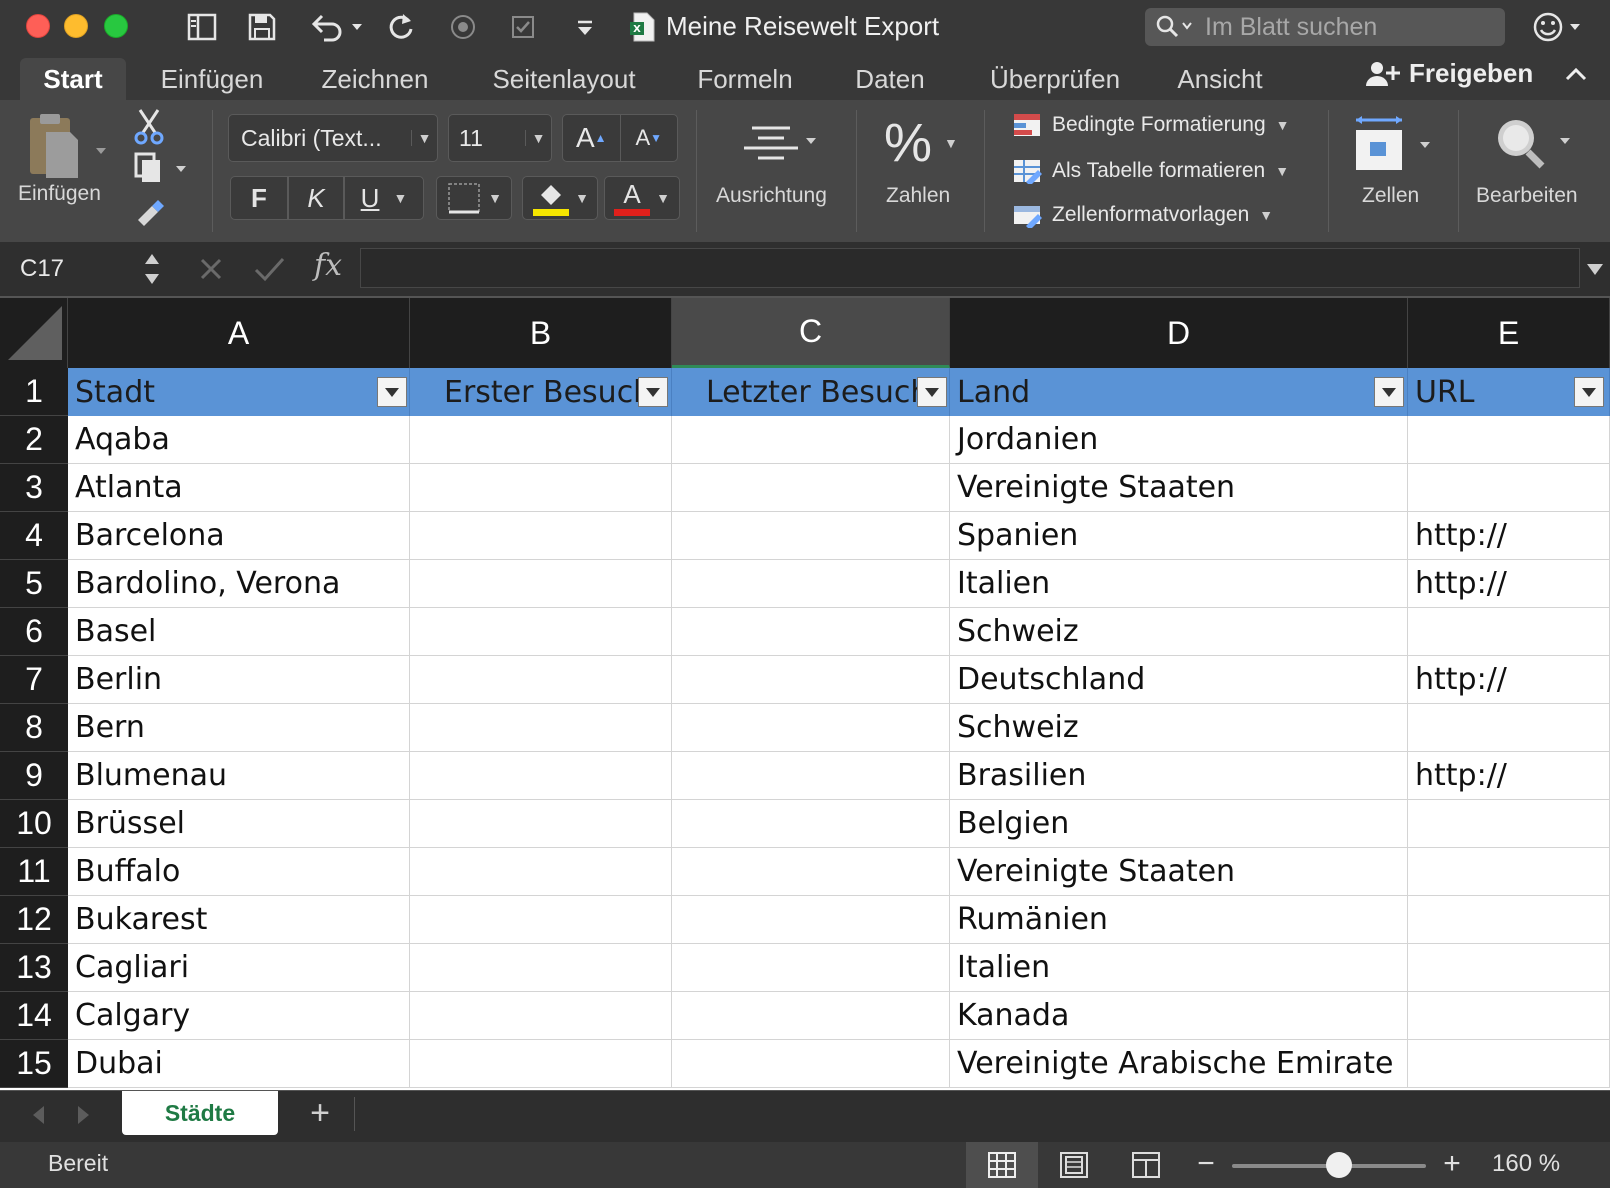 The height and width of the screenshot is (1188, 1610). I want to click on cells-button, so click(1396, 145).